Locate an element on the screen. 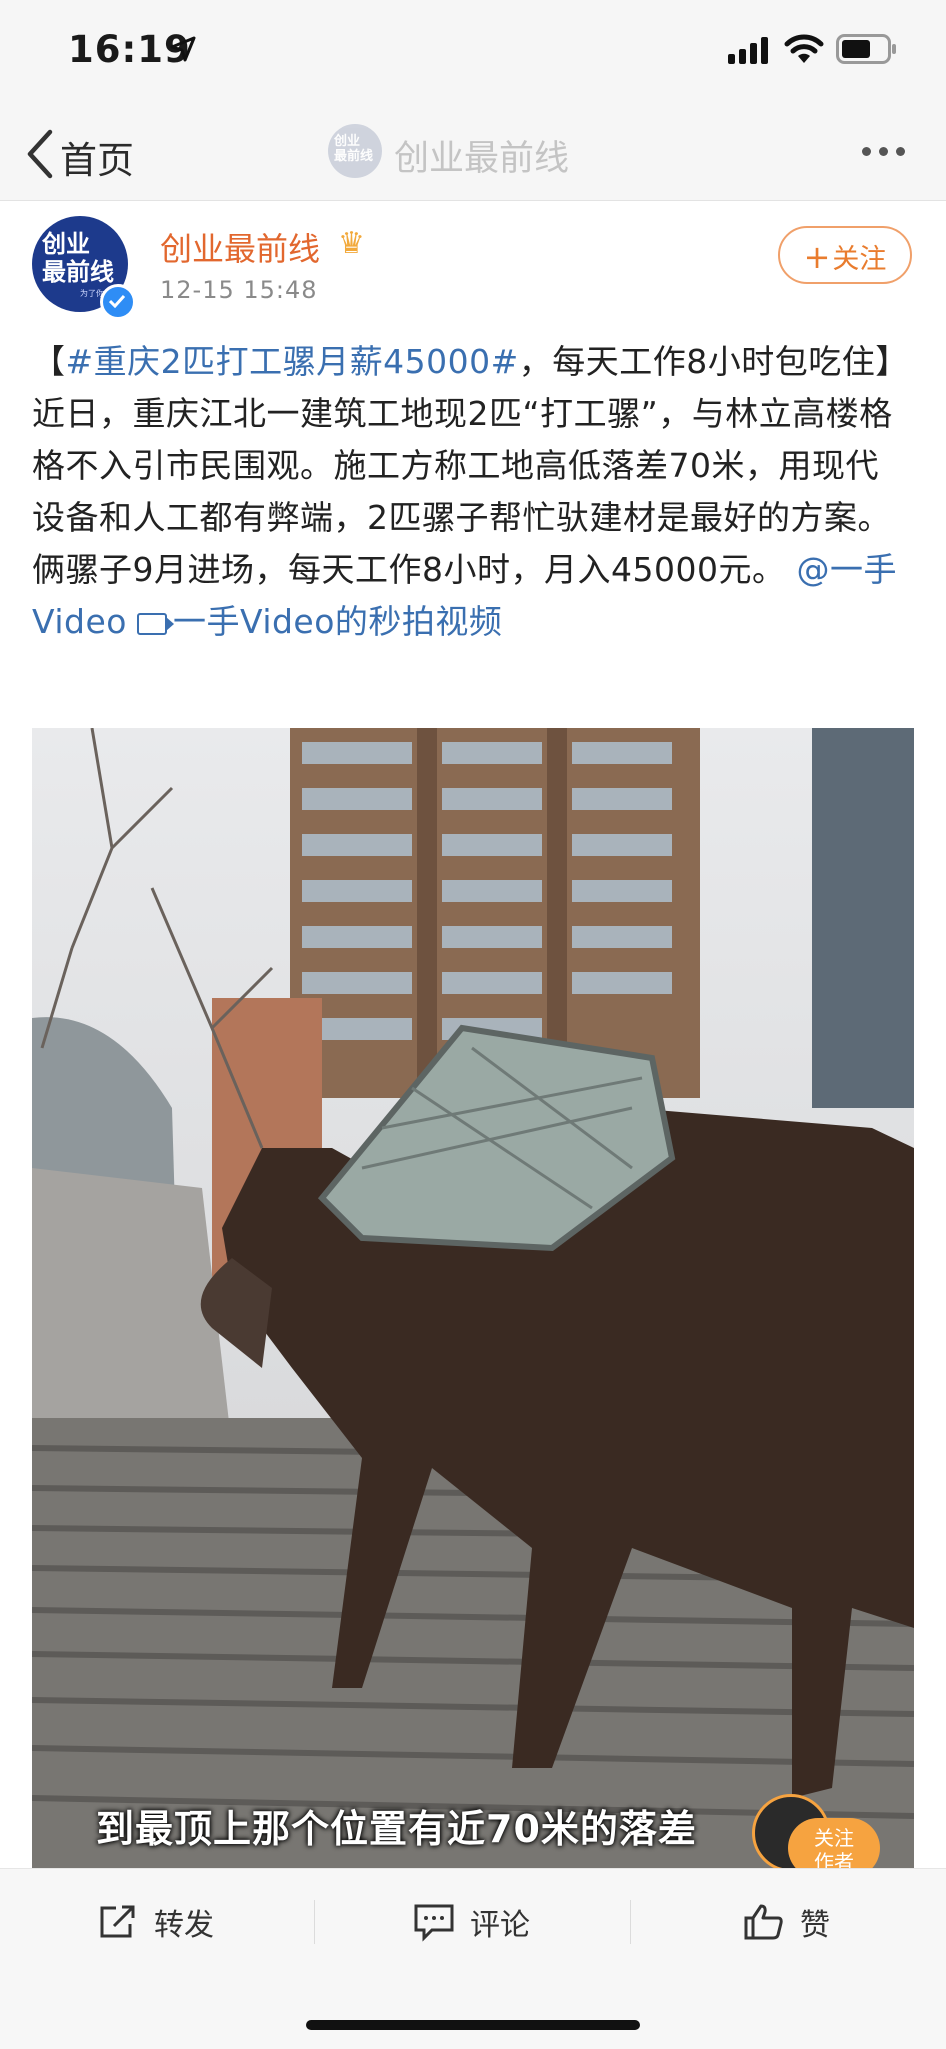 This screenshot has width=946, height=2049. comment-label: 评论 is located at coordinates (500, 1925).